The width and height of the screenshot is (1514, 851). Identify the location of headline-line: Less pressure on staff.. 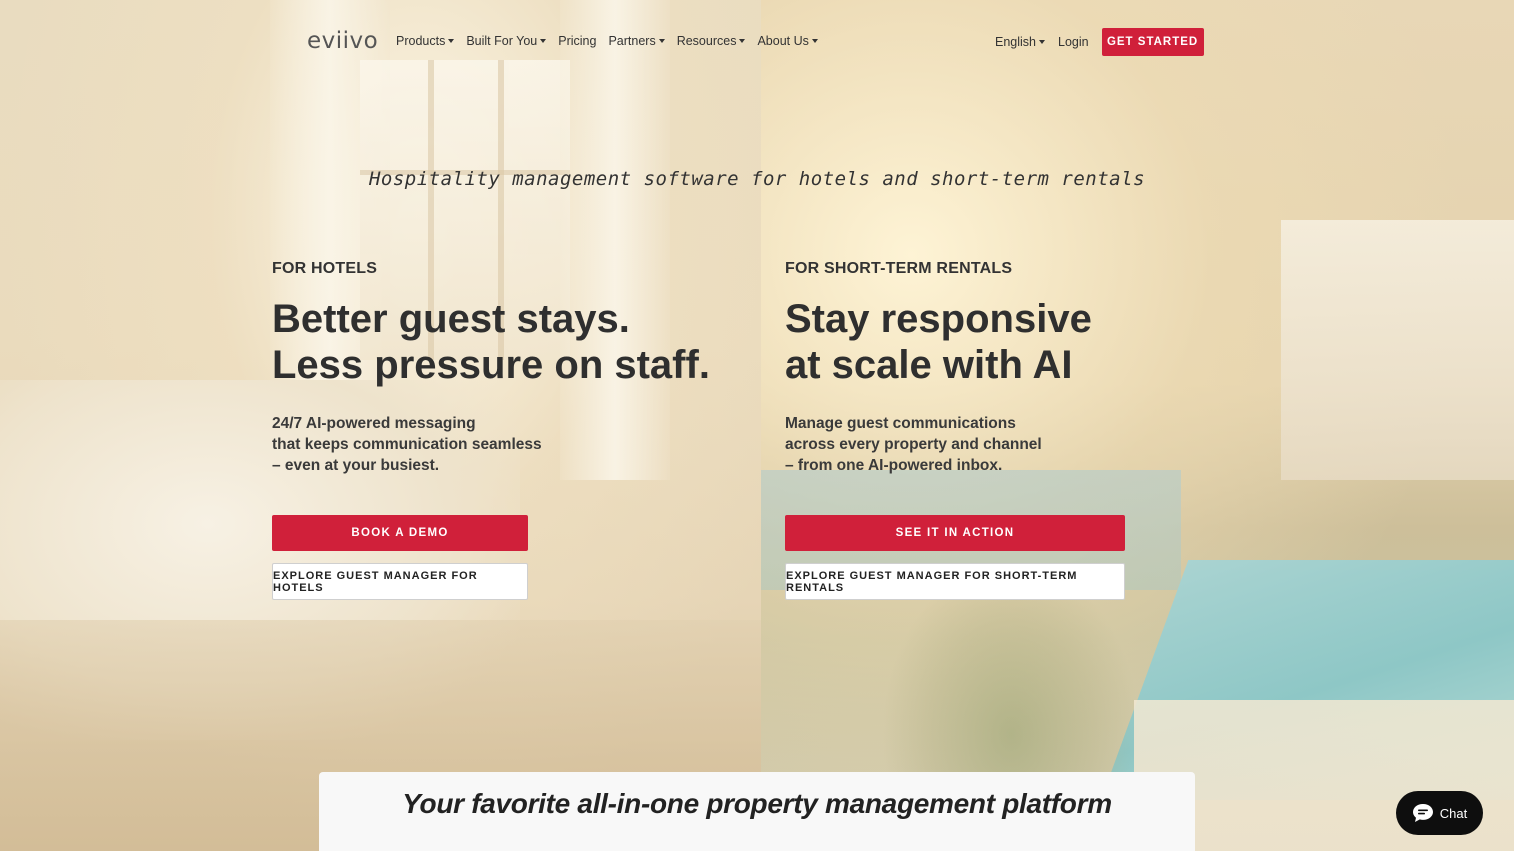
(491, 365).